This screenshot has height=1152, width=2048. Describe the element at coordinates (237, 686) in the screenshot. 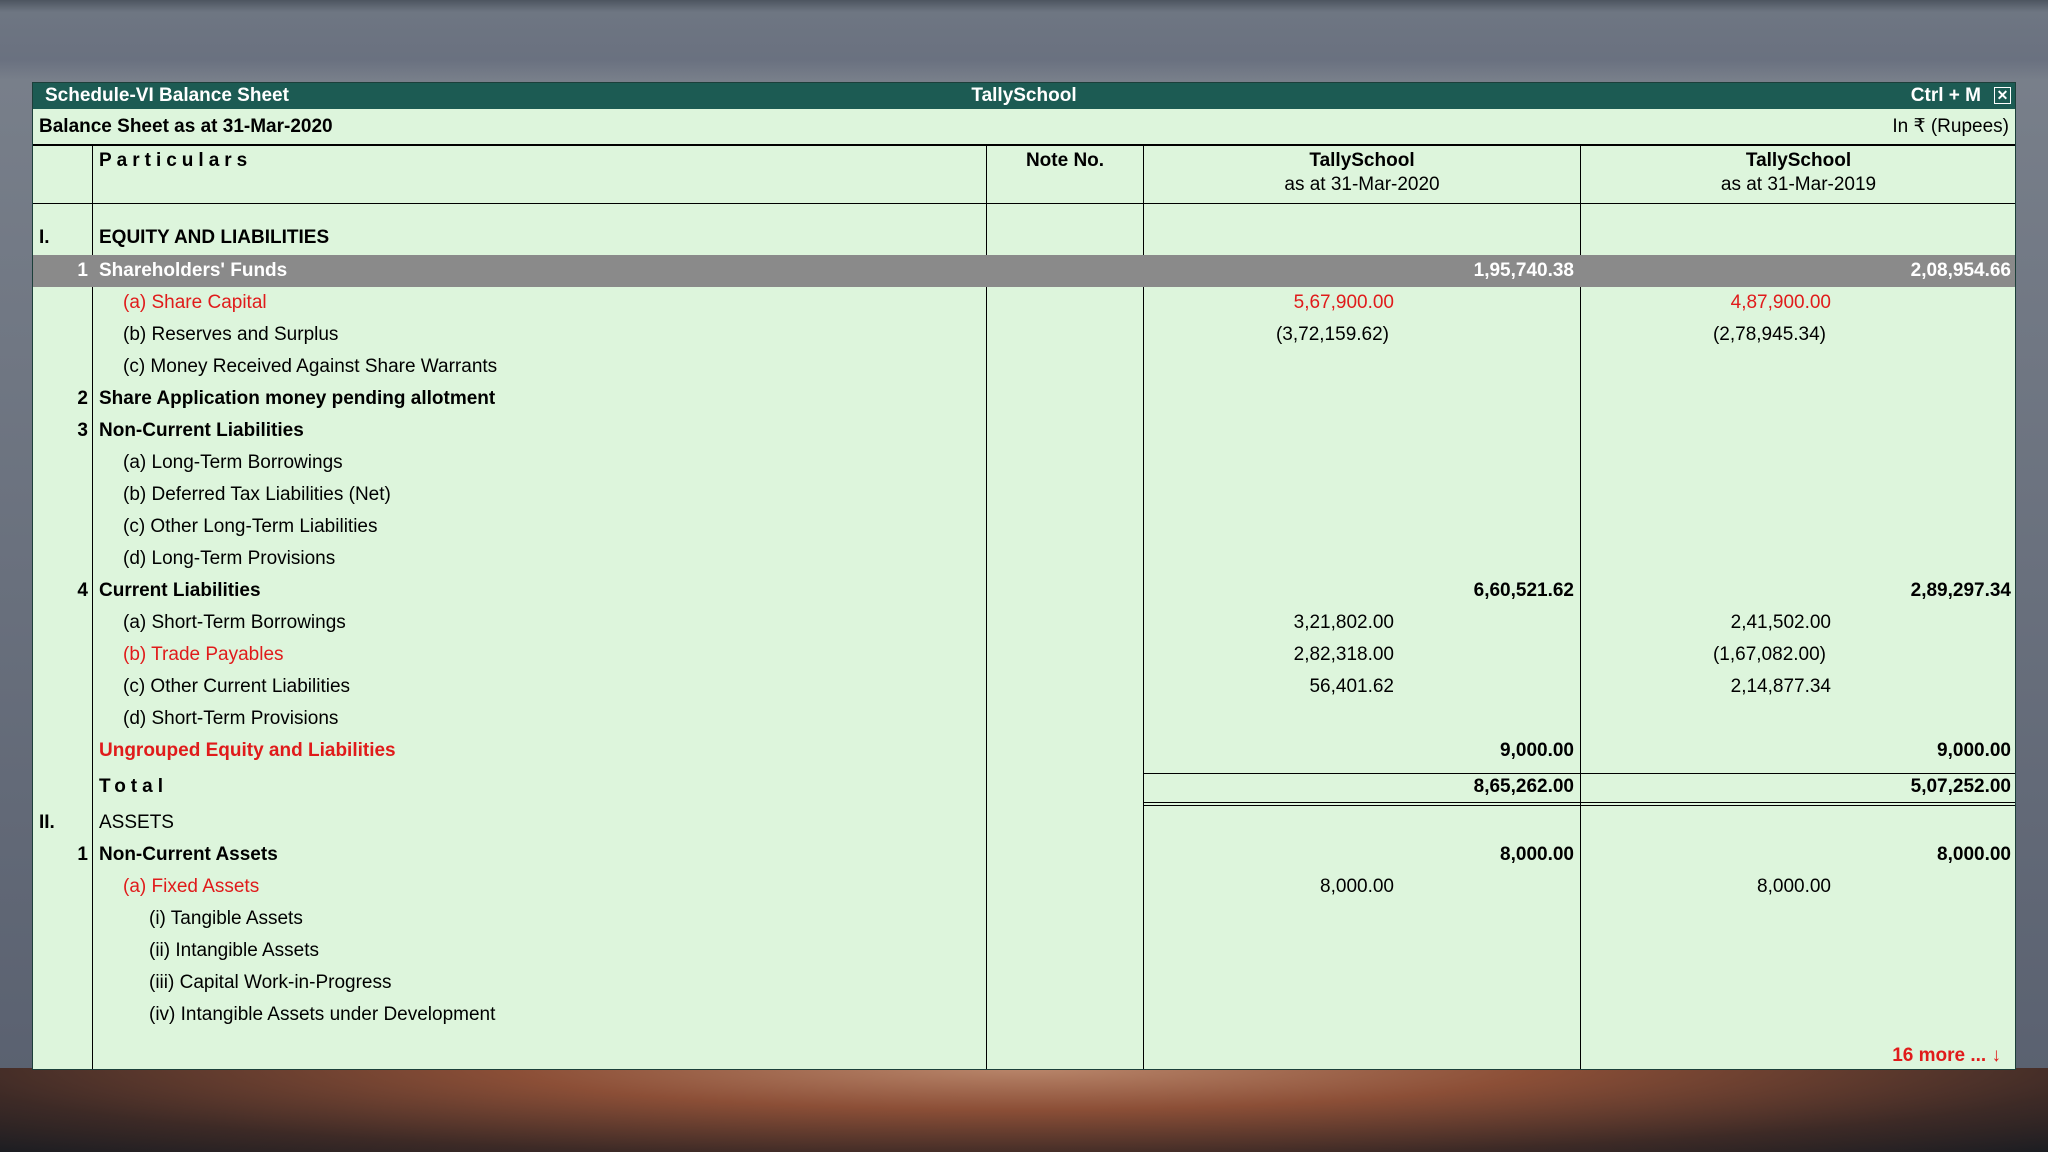

I see `item-label: (c) Other Current Liabilities` at that location.